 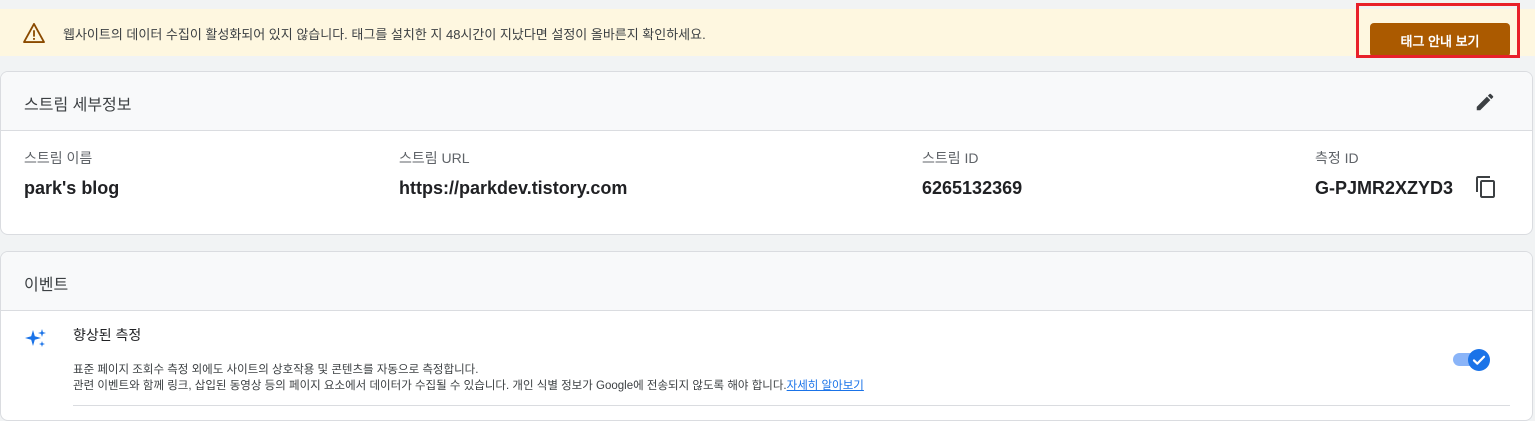 What do you see at coordinates (513, 188) in the screenshot?
I see `stream-url-value: https://parkdev.tistory.com` at bounding box center [513, 188].